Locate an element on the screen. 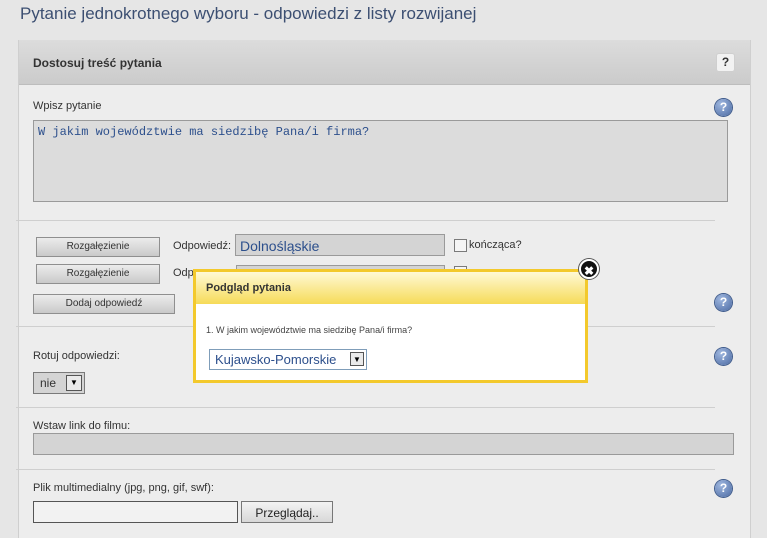  answer-input-1: Dolnośląskie is located at coordinates (340, 245).